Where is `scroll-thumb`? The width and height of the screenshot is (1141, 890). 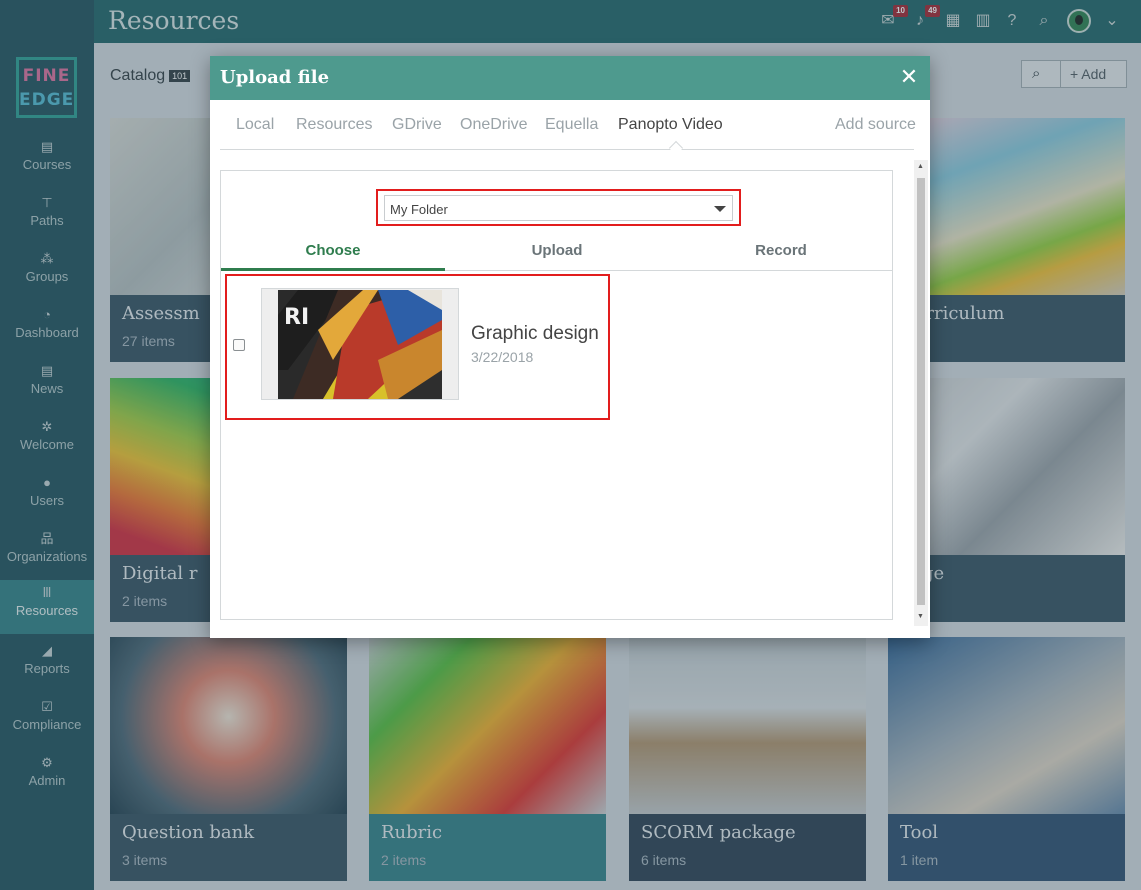 scroll-thumb is located at coordinates (921, 391).